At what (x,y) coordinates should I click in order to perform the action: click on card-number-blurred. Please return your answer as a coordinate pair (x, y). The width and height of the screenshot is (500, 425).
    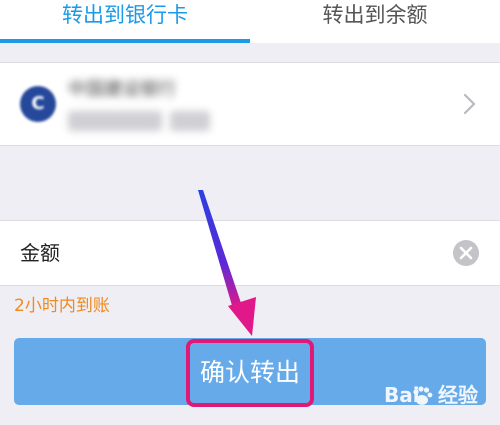
    Looking at the image, I should click on (115, 121).